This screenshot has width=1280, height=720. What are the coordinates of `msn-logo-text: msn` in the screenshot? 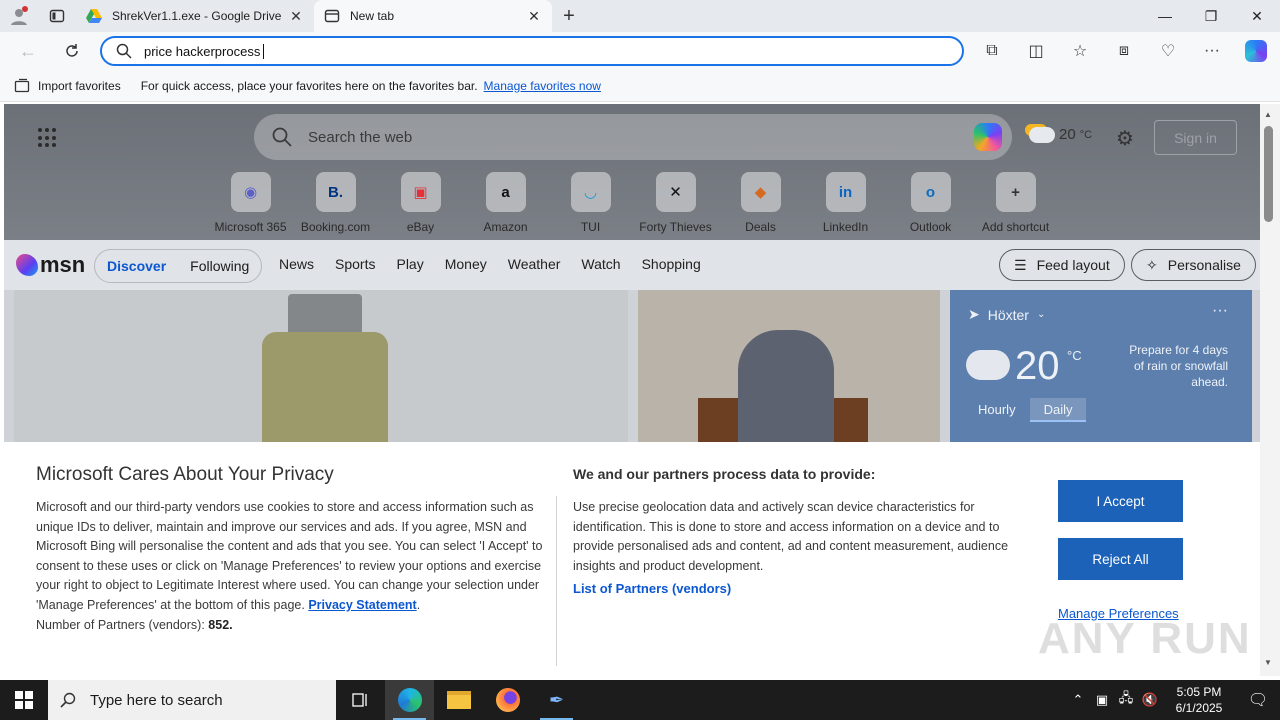 It's located at (63, 264).